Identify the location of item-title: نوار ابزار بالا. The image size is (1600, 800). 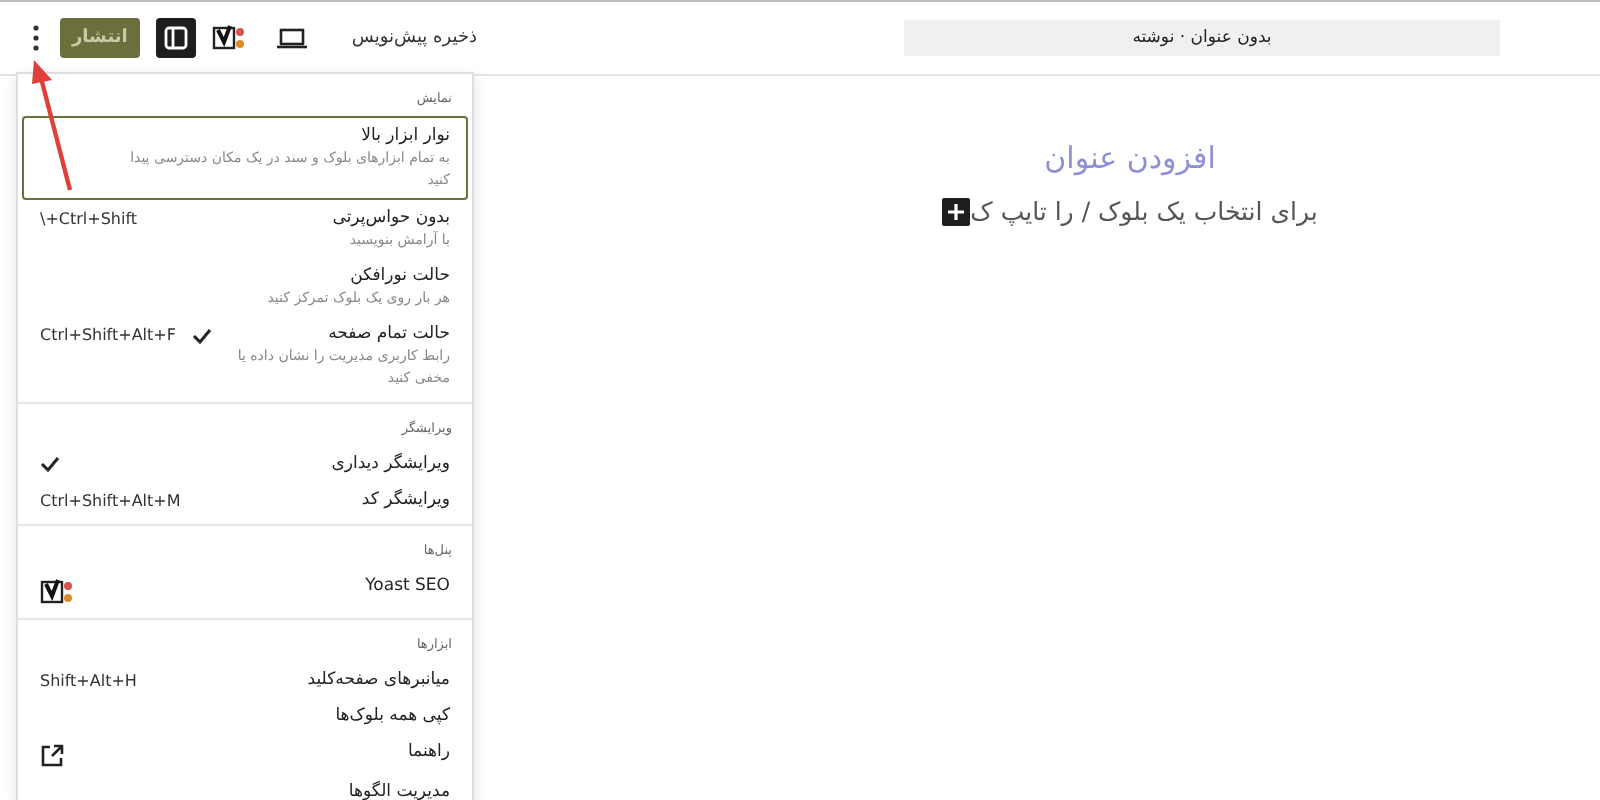
(404, 136).